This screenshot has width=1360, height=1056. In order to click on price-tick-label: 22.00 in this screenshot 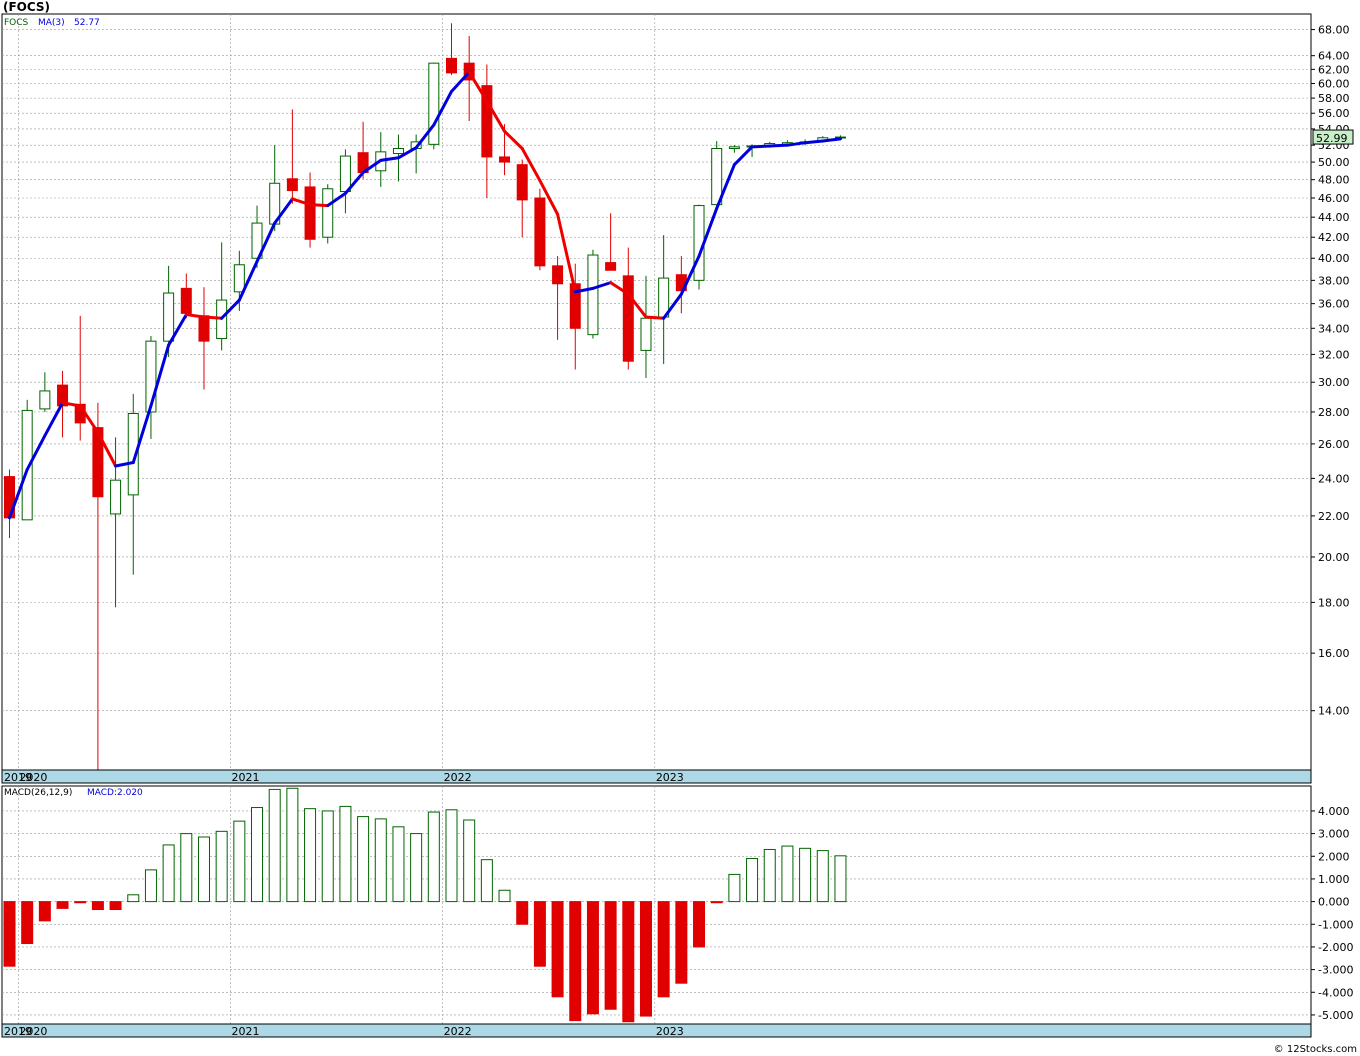, I will do `click(1334, 516)`.